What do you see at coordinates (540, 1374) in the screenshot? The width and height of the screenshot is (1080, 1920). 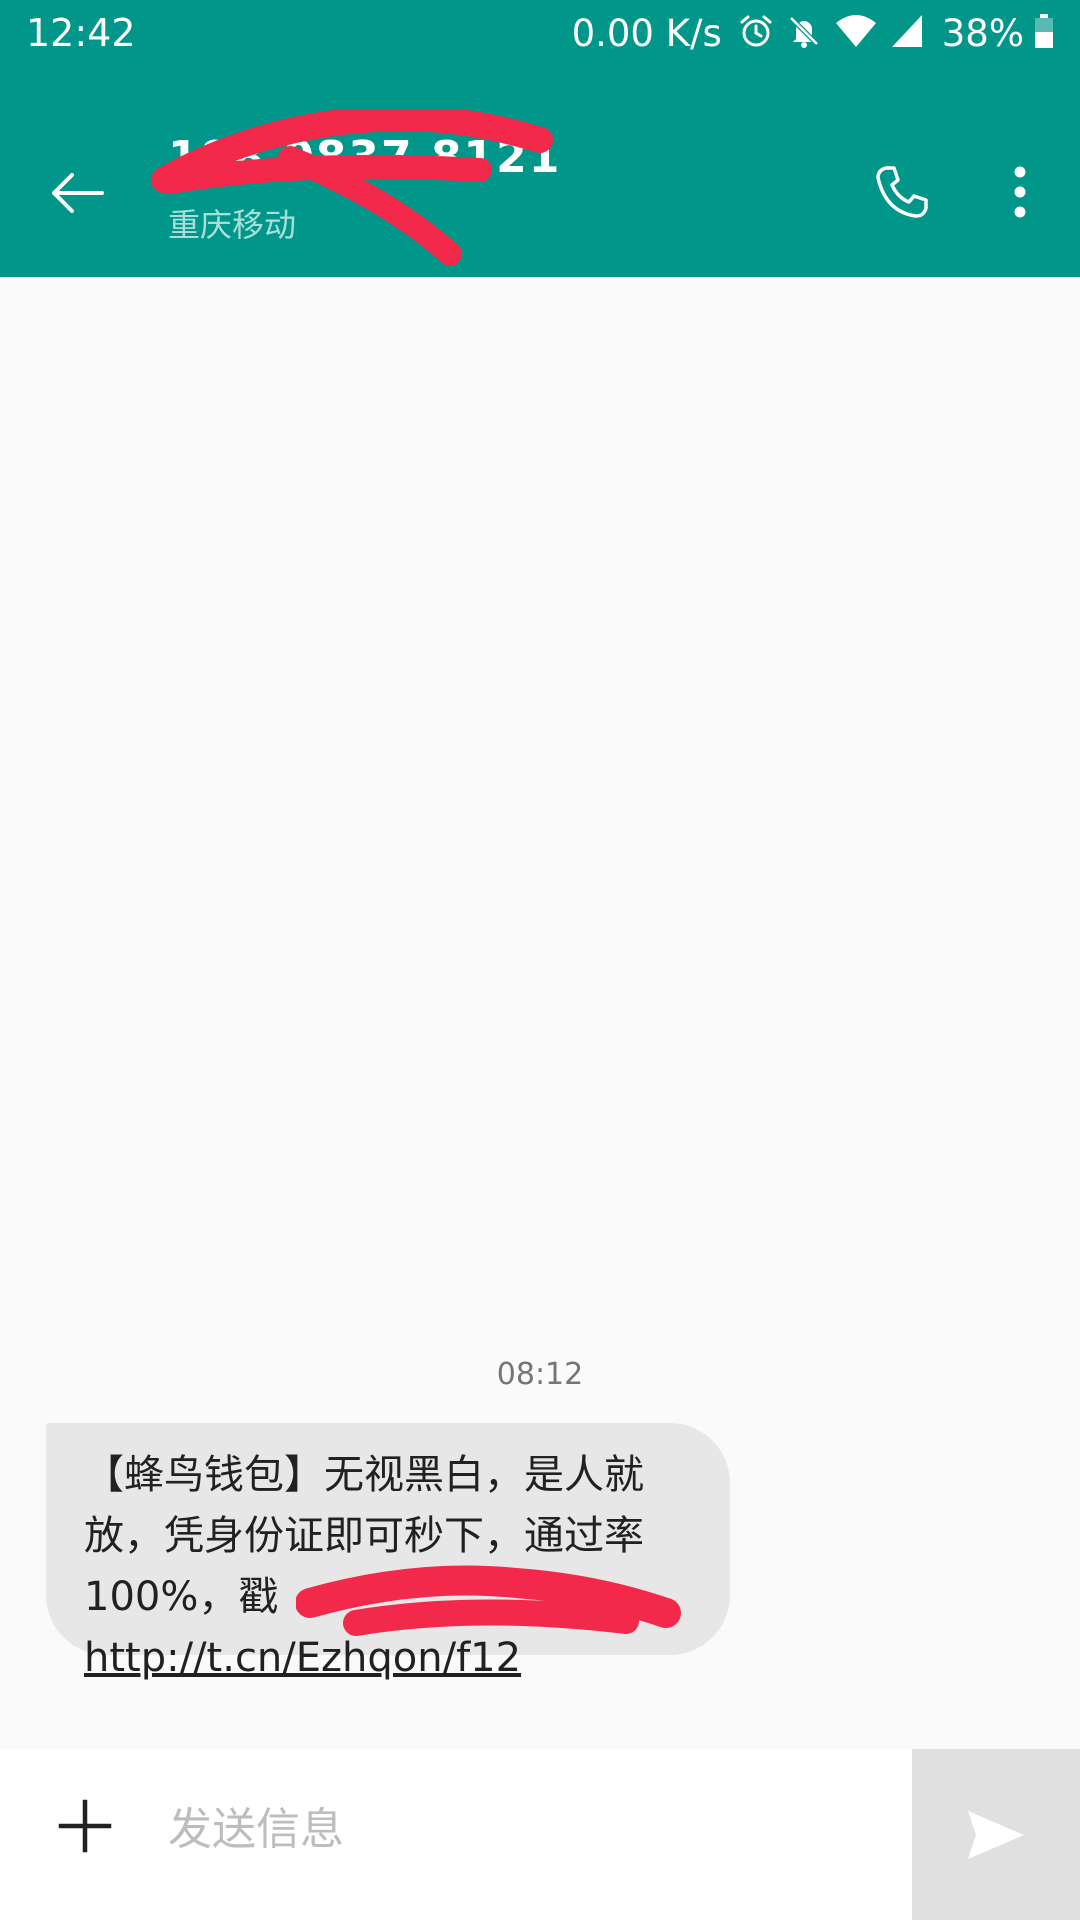 I see `message-timestamp: 08:12` at bounding box center [540, 1374].